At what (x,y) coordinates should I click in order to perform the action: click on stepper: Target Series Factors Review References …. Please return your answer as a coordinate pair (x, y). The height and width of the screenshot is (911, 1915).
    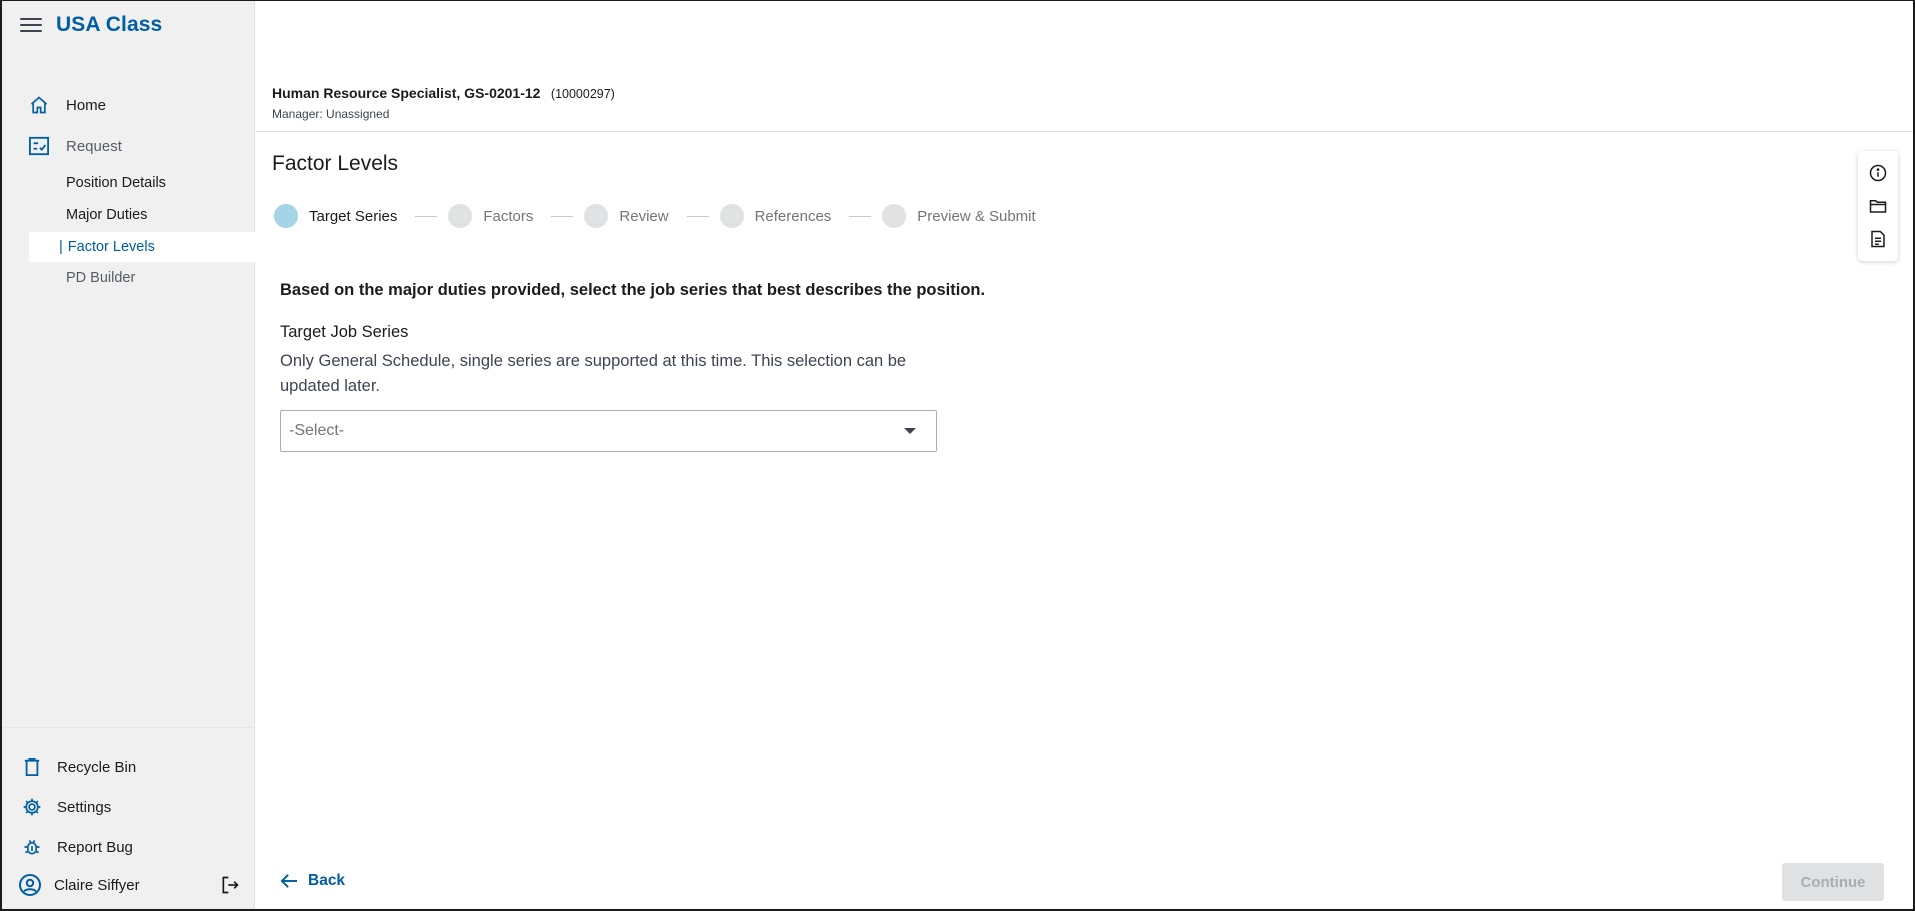
    Looking at the image, I should click on (655, 216).